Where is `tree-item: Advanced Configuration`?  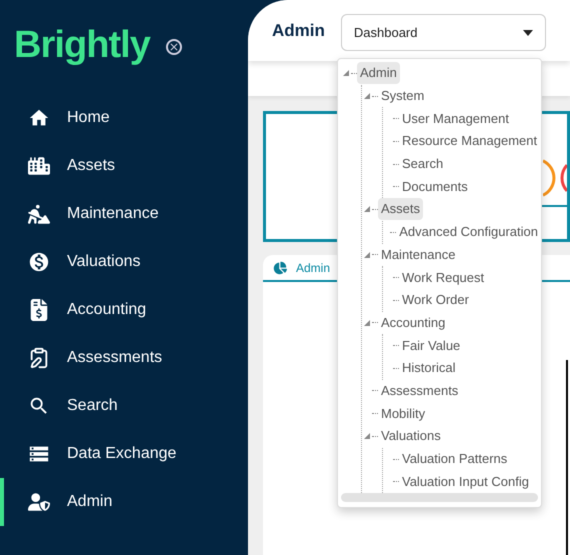 tree-item: Advanced Configuration is located at coordinates (468, 232).